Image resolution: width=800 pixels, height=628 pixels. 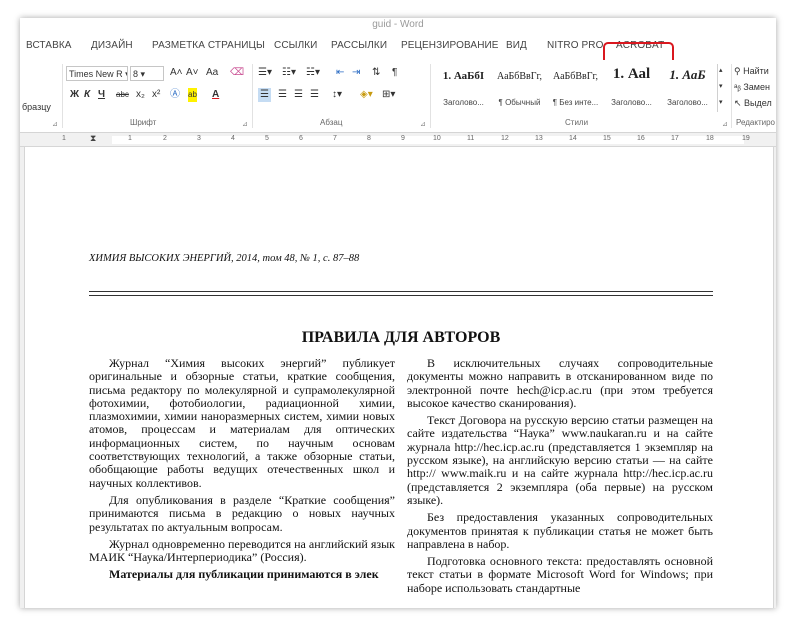 What do you see at coordinates (337, 95) in the screenshot?
I see `line-spacing-icon: ↕▾` at bounding box center [337, 95].